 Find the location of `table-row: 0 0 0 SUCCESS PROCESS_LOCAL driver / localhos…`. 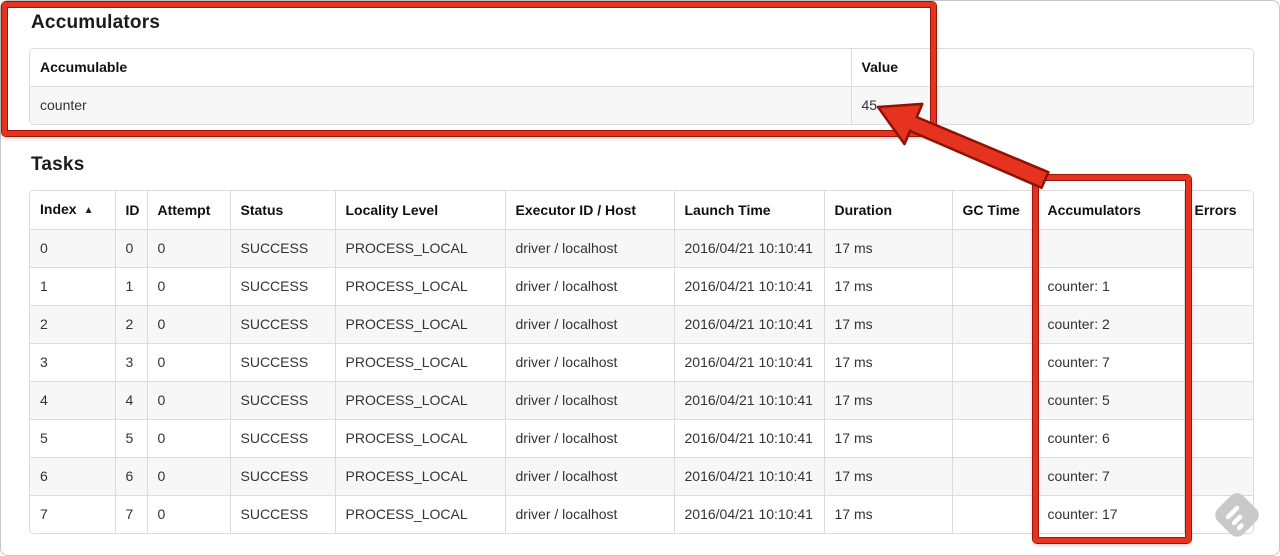

table-row: 0 0 0 SUCCESS PROCESS_LOCAL driver / localhos… is located at coordinates (641, 248).